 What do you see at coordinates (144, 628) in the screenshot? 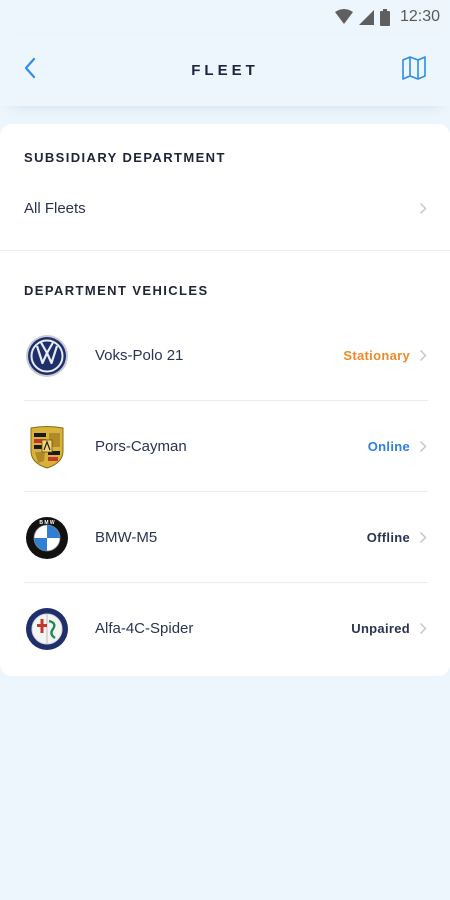
I see `vehicle-name: Alfa-4C-Spider` at bounding box center [144, 628].